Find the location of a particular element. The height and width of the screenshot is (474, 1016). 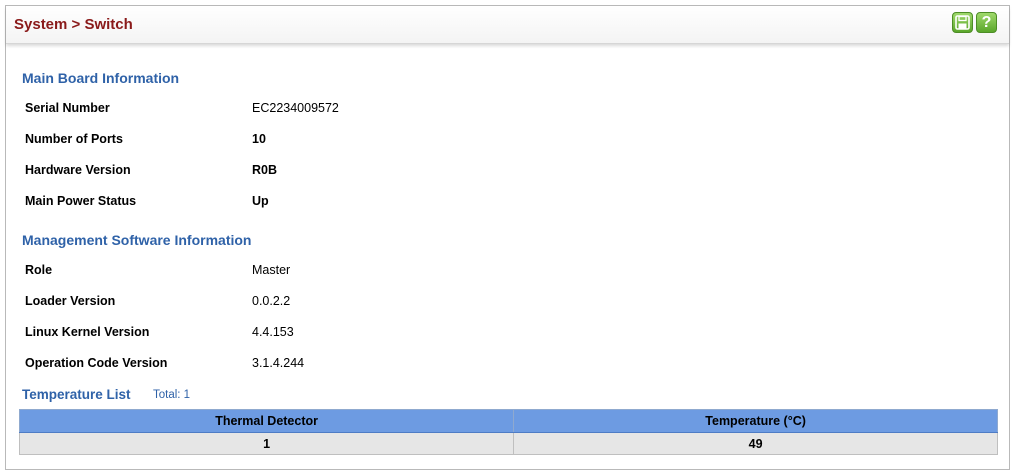

operation-code-version-value: 3.1.4.244 is located at coordinates (278, 363).